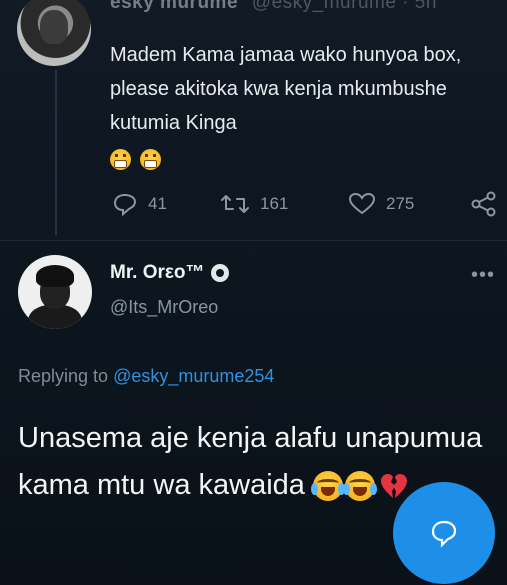 The width and height of the screenshot is (507, 585). Describe the element at coordinates (307, 204) in the screenshot. I see `parent-action-bar: 41 161 275` at that location.